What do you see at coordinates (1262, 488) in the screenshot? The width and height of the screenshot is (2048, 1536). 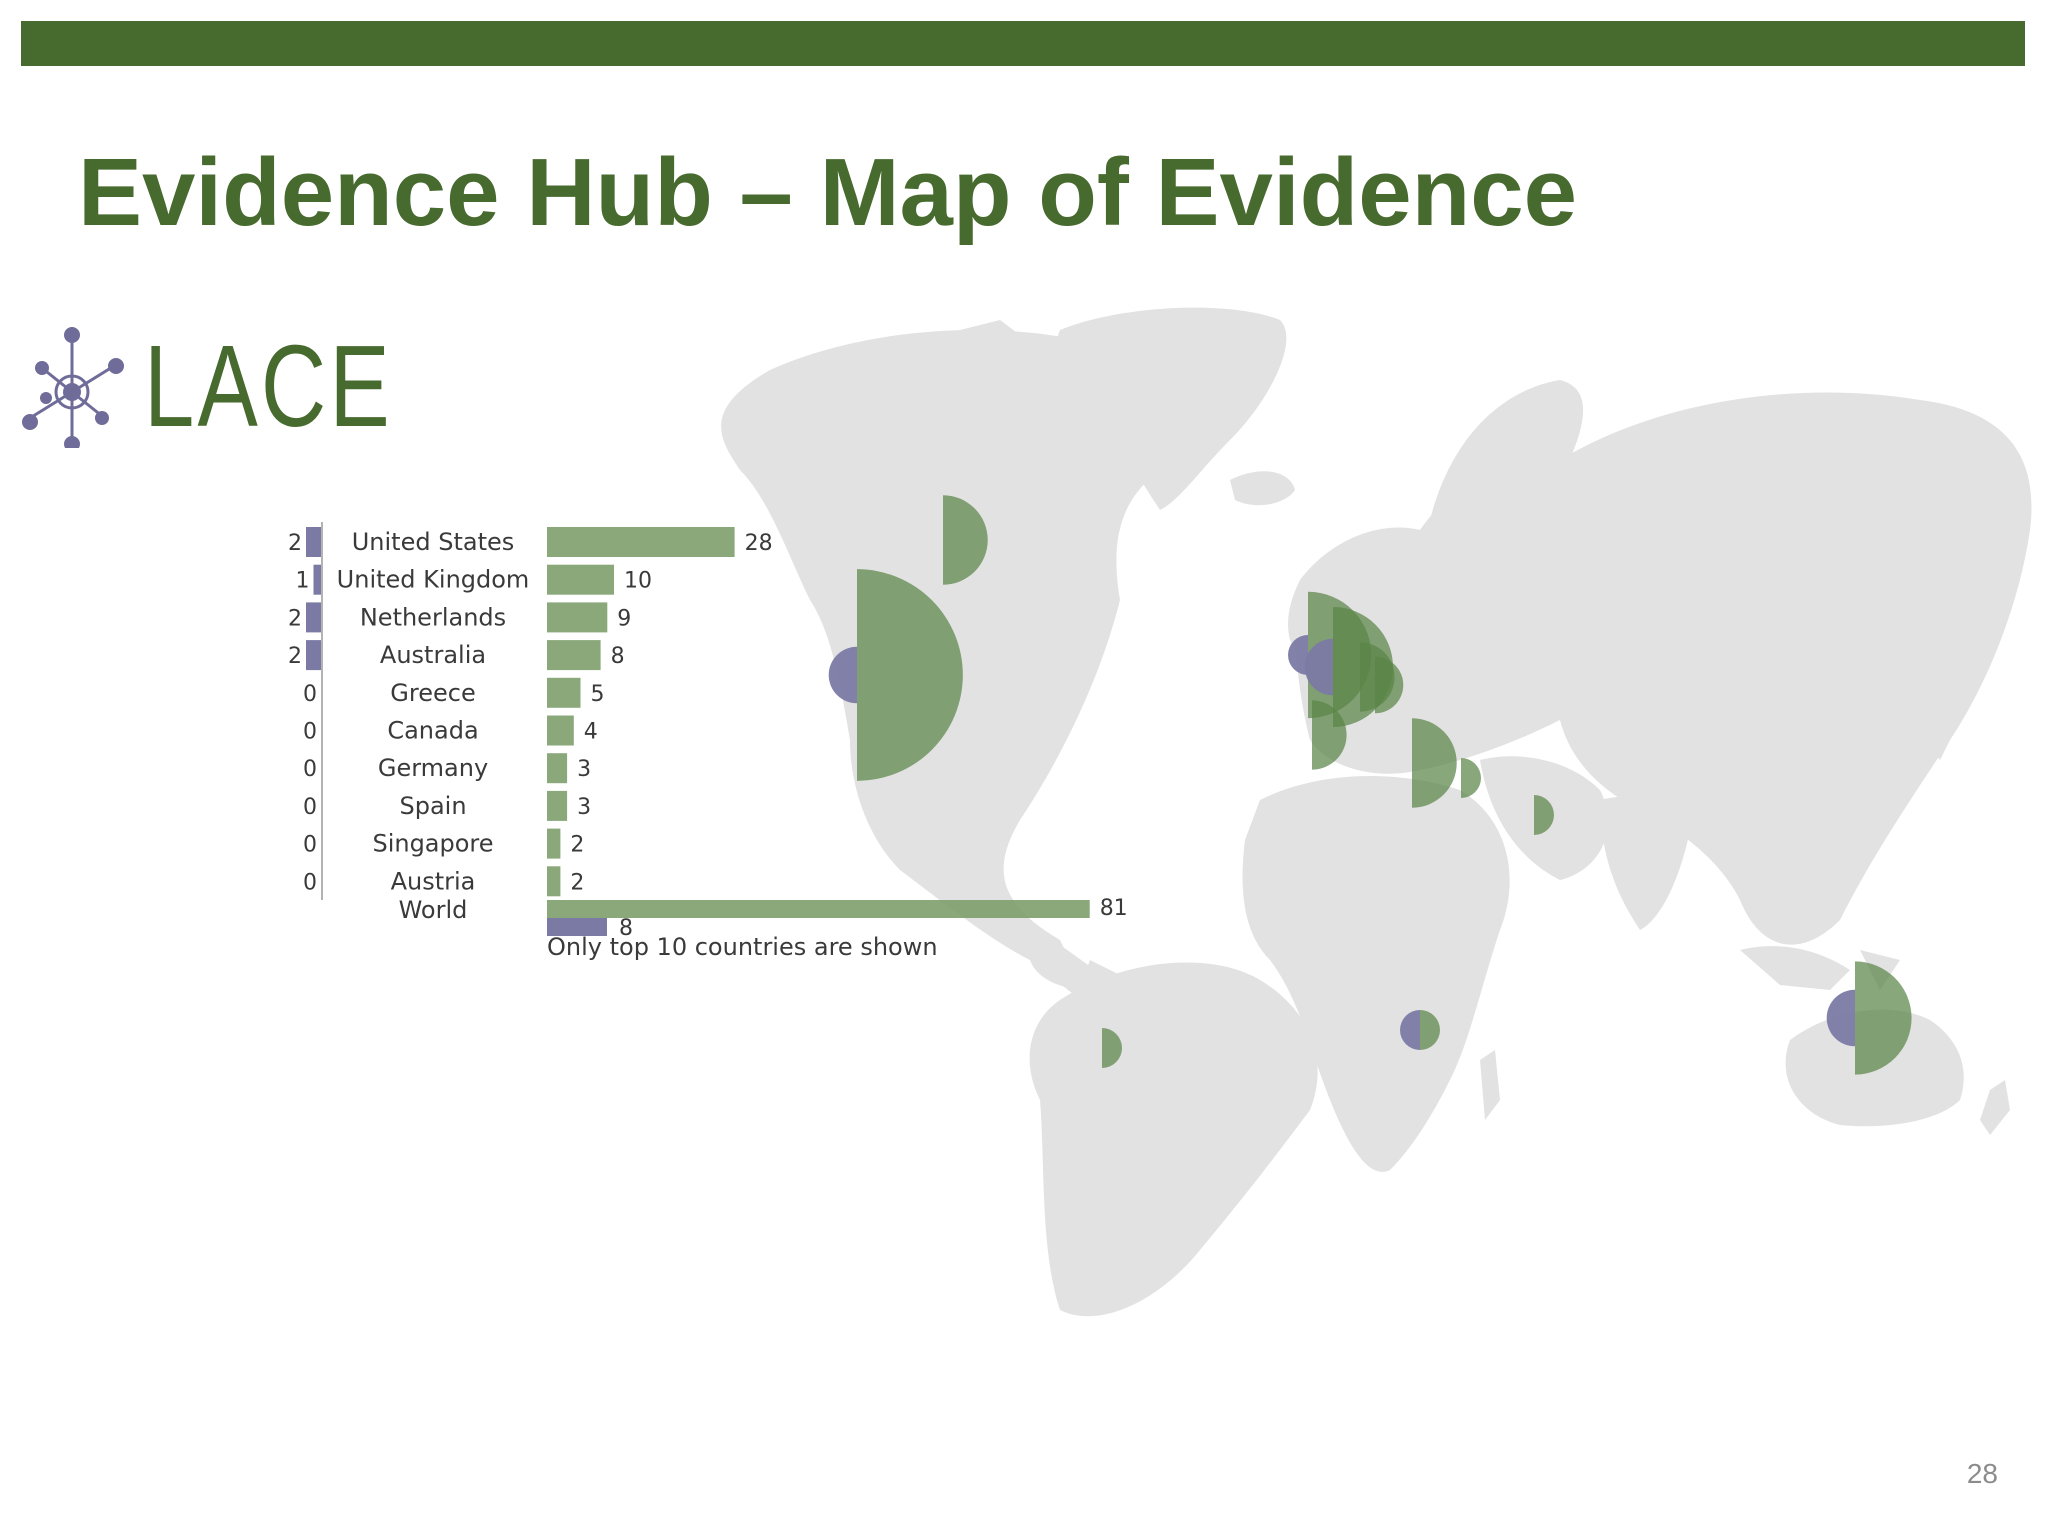 I see `iceland-landmass` at bounding box center [1262, 488].